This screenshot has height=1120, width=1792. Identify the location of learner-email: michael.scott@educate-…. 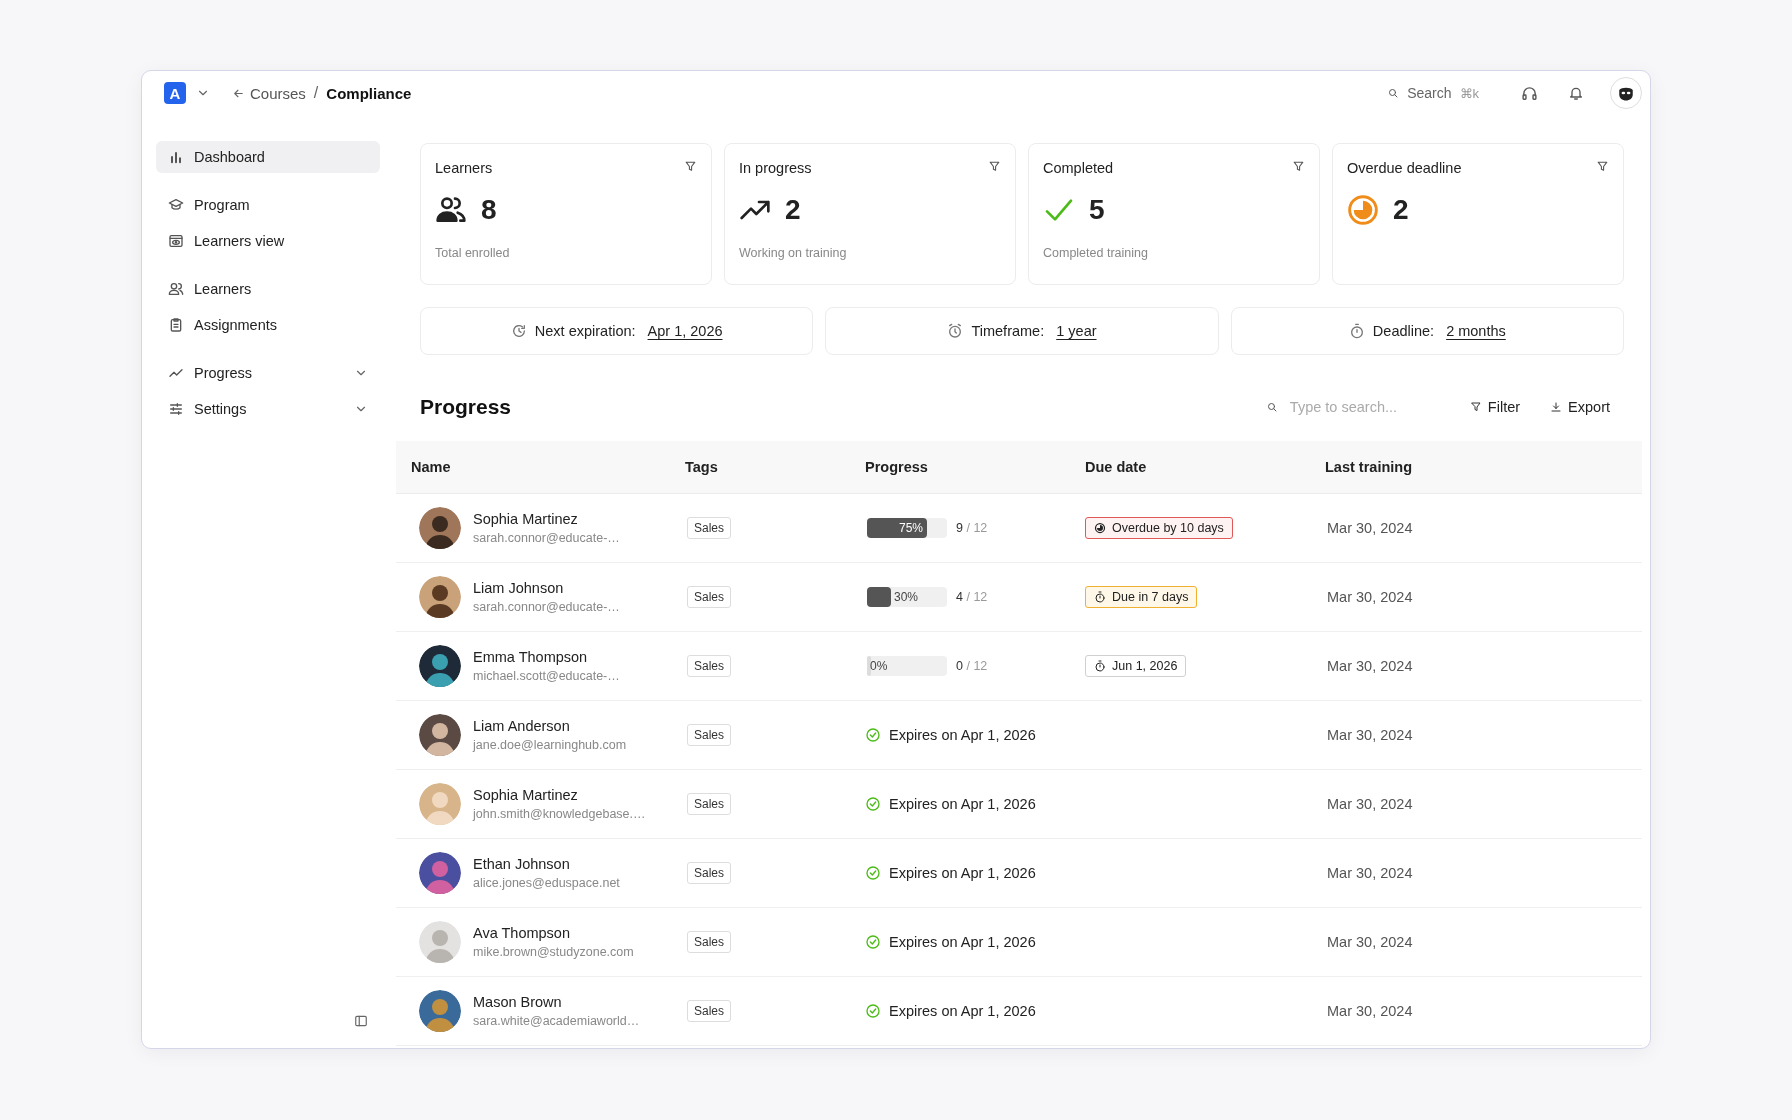
(546, 676).